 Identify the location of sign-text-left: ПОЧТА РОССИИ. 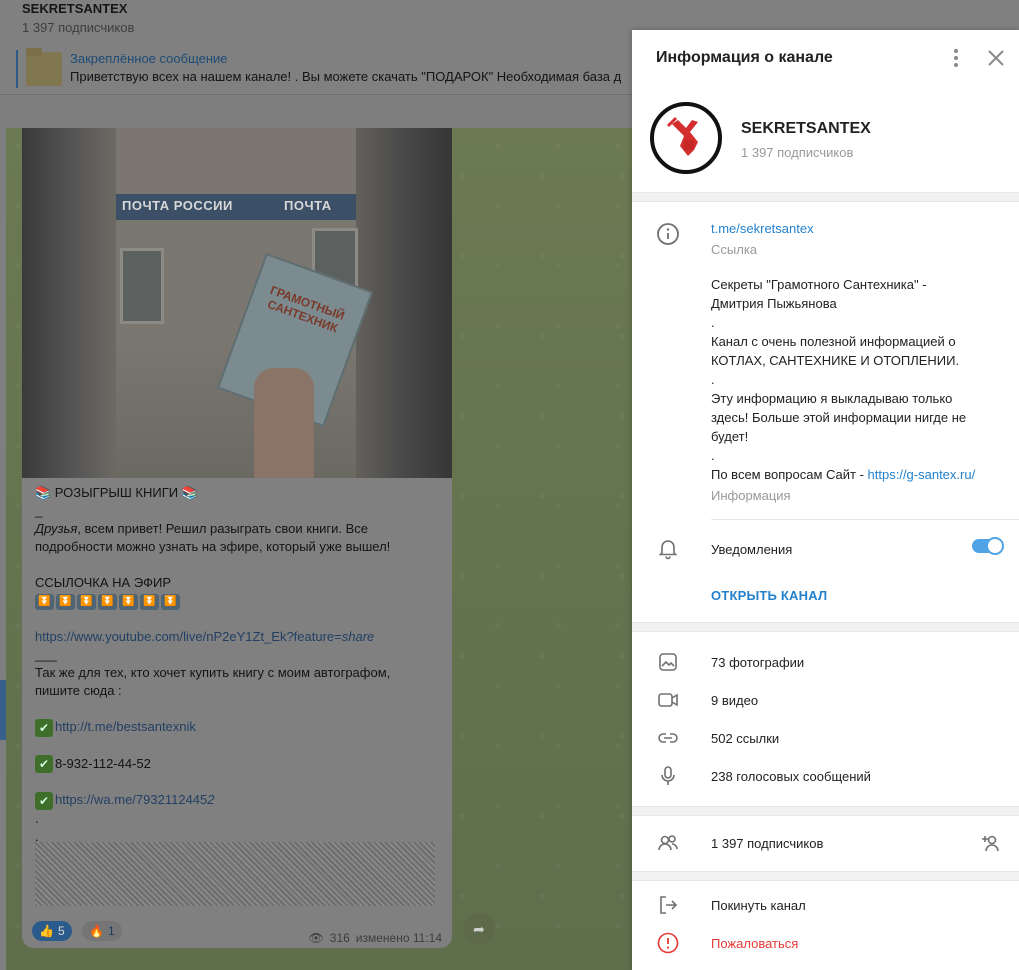
(177, 205).